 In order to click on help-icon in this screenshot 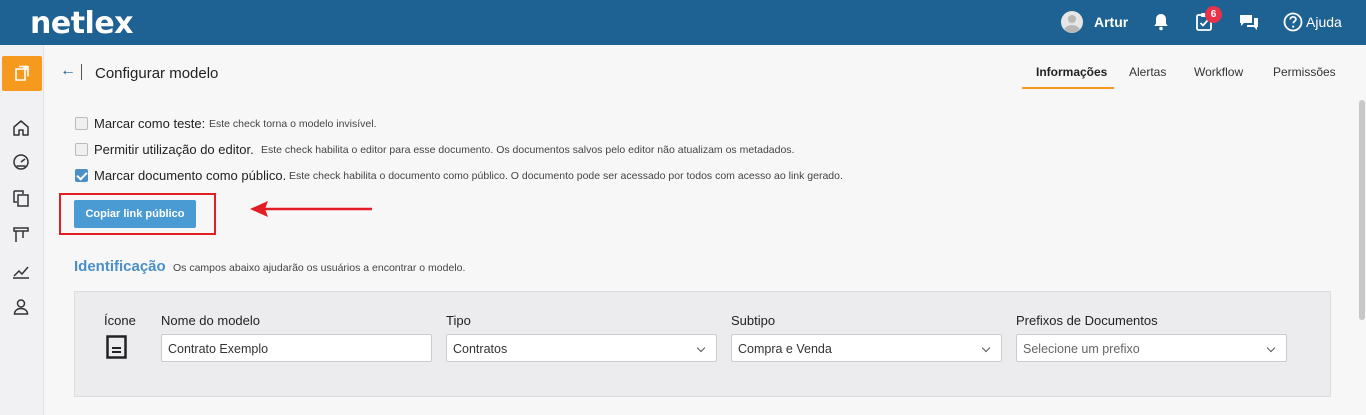, I will do `click(1293, 22)`.